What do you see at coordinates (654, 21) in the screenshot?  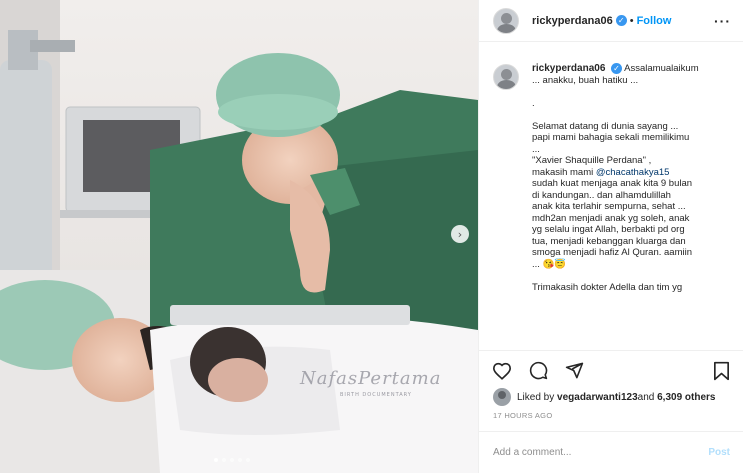 I see `follow-button: Follow` at bounding box center [654, 21].